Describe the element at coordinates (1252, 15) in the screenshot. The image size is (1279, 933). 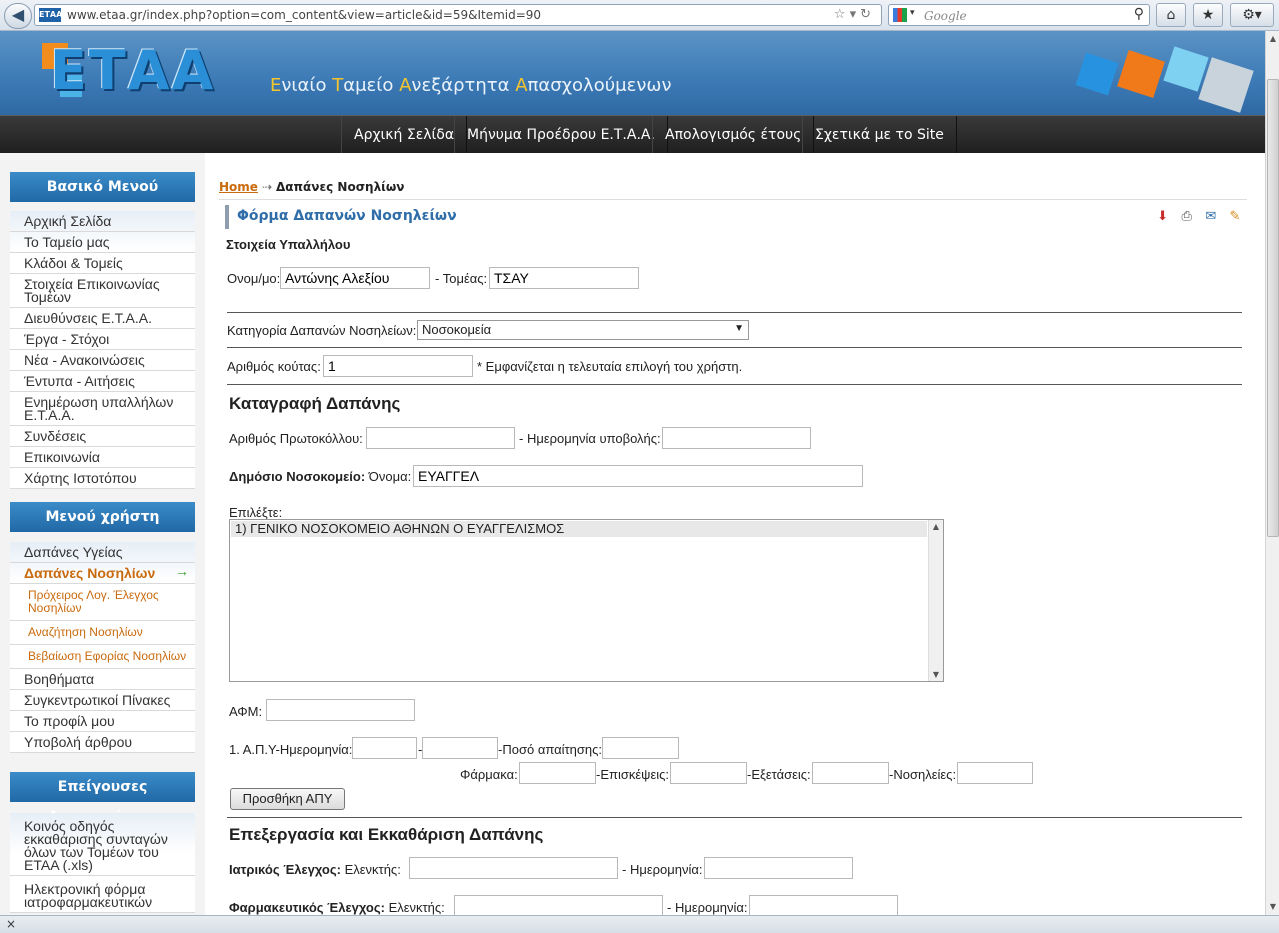
I see `addon-icon: ⚙▾` at that location.